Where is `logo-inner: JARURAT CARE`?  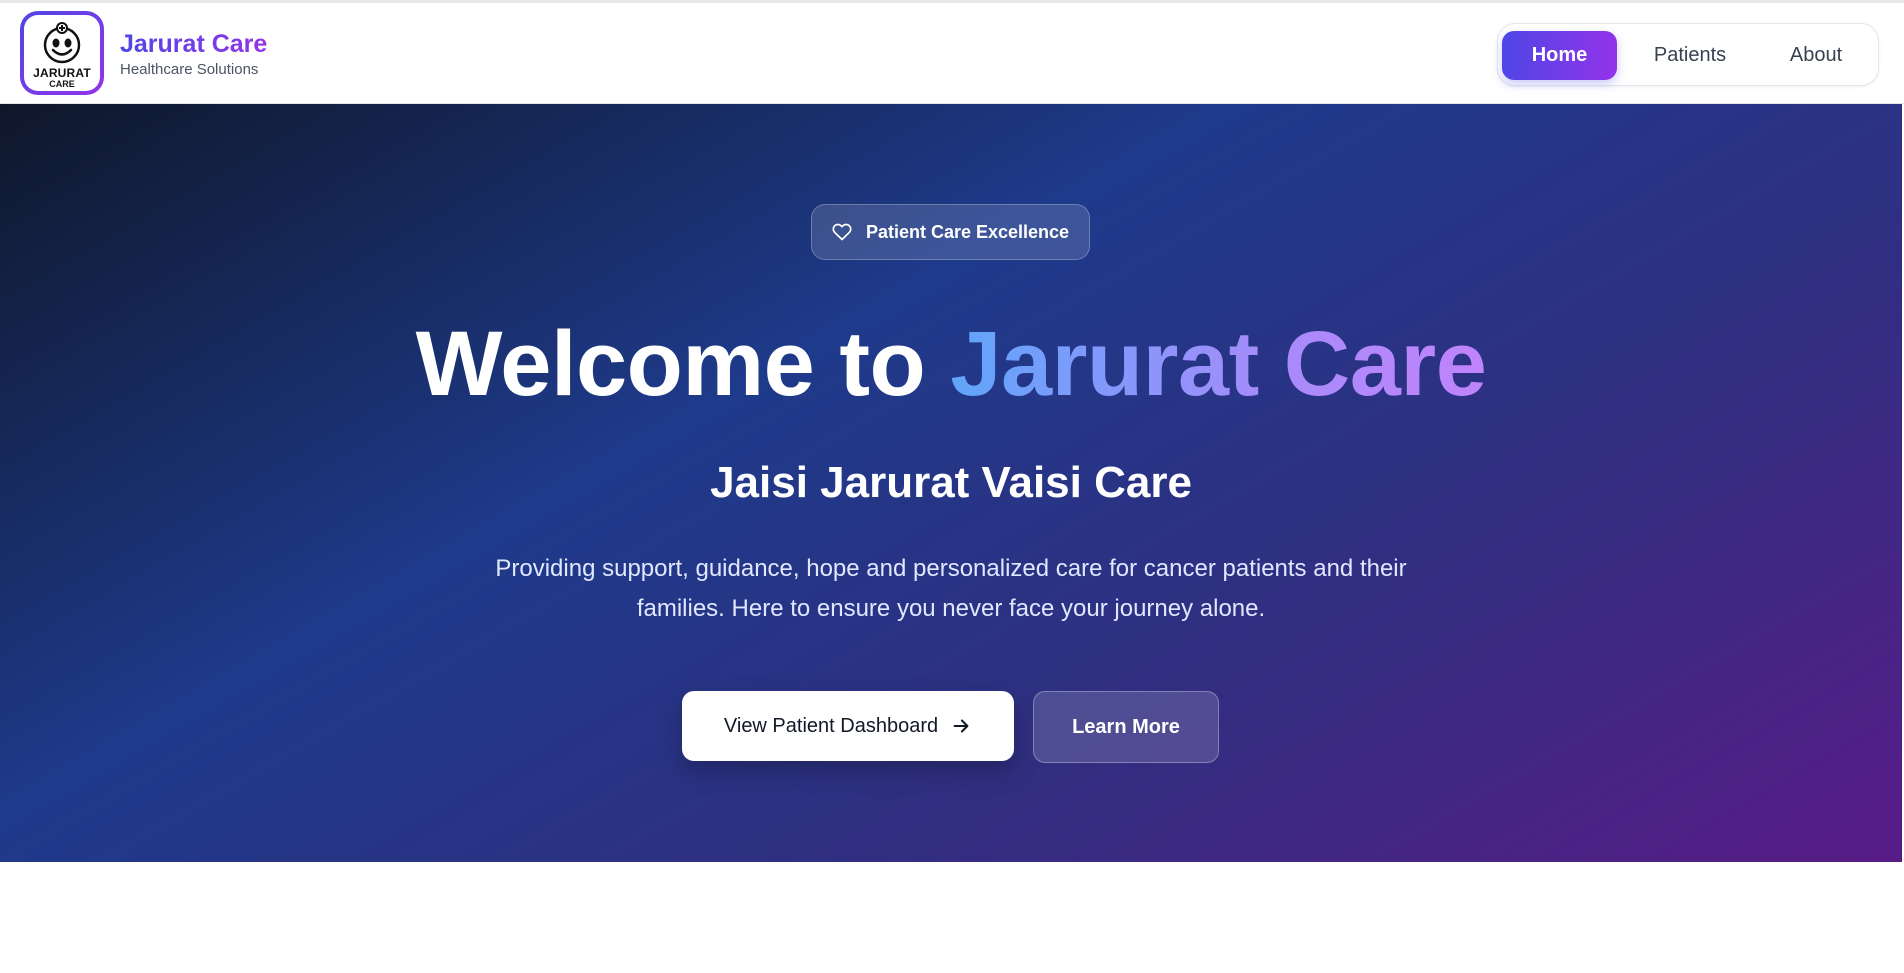 logo-inner: JARURAT CARE is located at coordinates (62, 53).